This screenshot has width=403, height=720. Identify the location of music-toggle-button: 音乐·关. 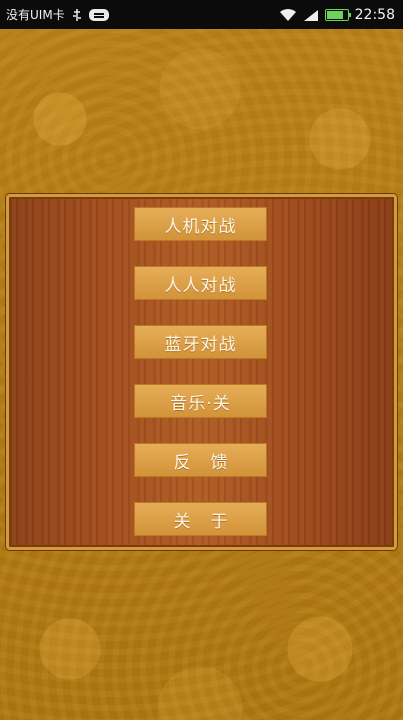
(200, 401).